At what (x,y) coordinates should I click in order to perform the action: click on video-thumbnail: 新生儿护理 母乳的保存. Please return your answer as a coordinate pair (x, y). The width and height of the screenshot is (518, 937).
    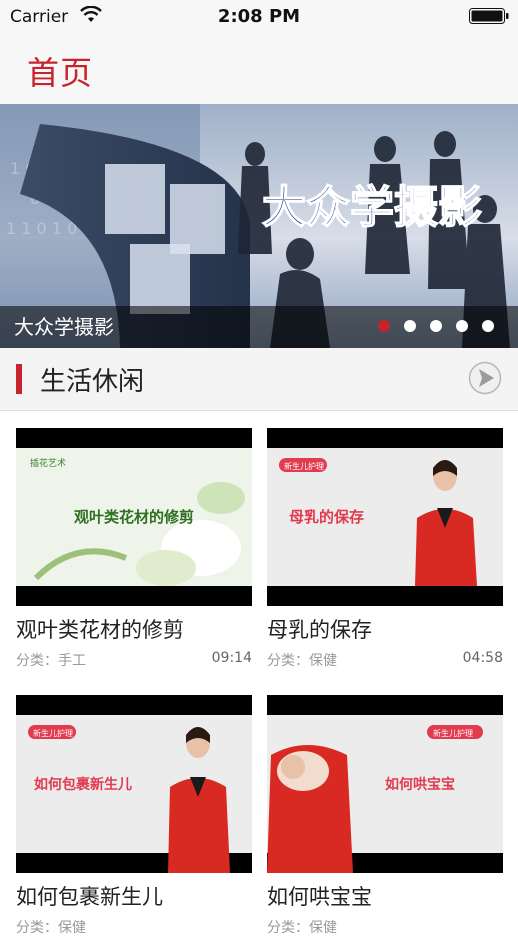
    Looking at the image, I should click on (385, 517).